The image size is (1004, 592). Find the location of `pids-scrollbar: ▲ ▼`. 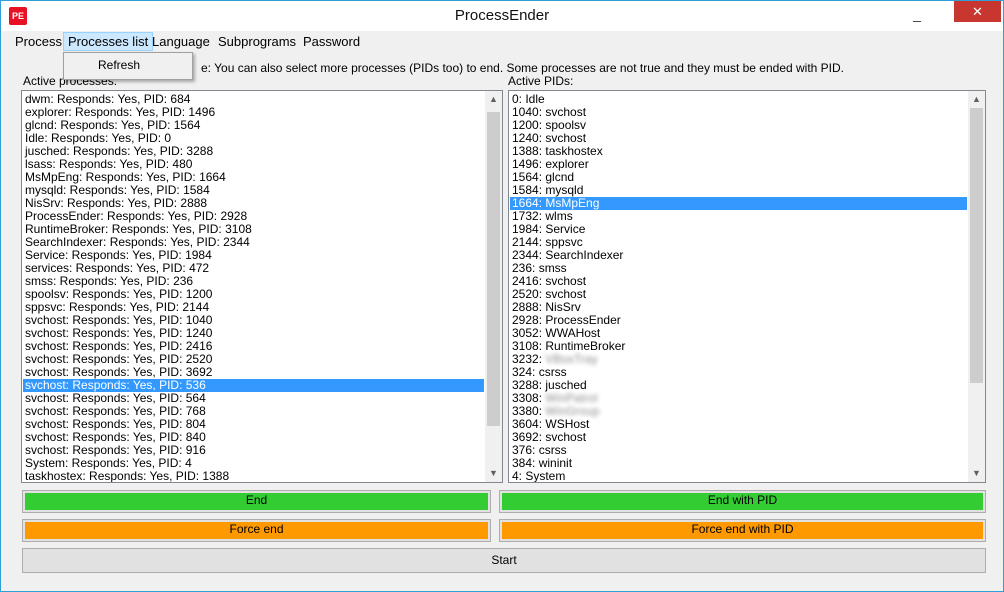

pids-scrollbar: ▲ ▼ is located at coordinates (976, 286).